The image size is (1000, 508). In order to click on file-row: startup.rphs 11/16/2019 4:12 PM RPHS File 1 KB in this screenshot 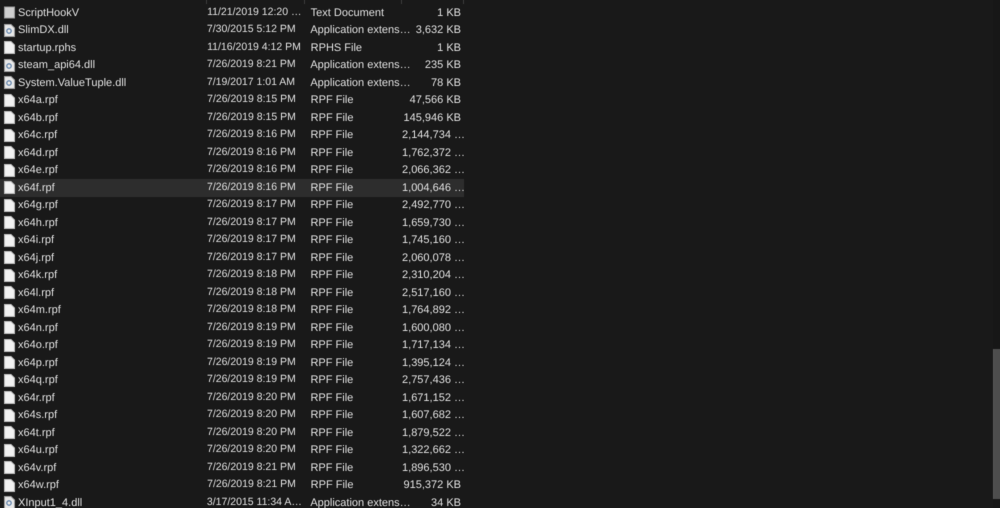, I will do `click(232, 47)`.